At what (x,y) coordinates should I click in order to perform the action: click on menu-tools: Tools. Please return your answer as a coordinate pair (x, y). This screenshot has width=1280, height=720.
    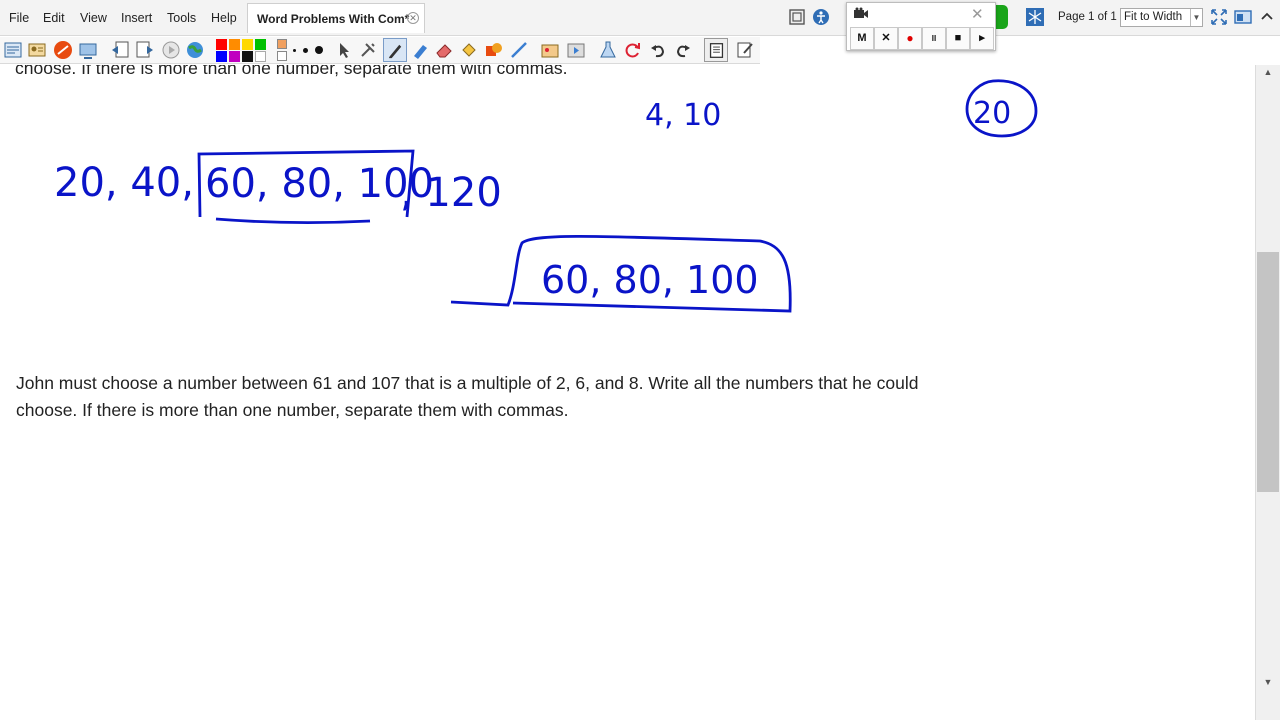
    Looking at the image, I should click on (181, 18).